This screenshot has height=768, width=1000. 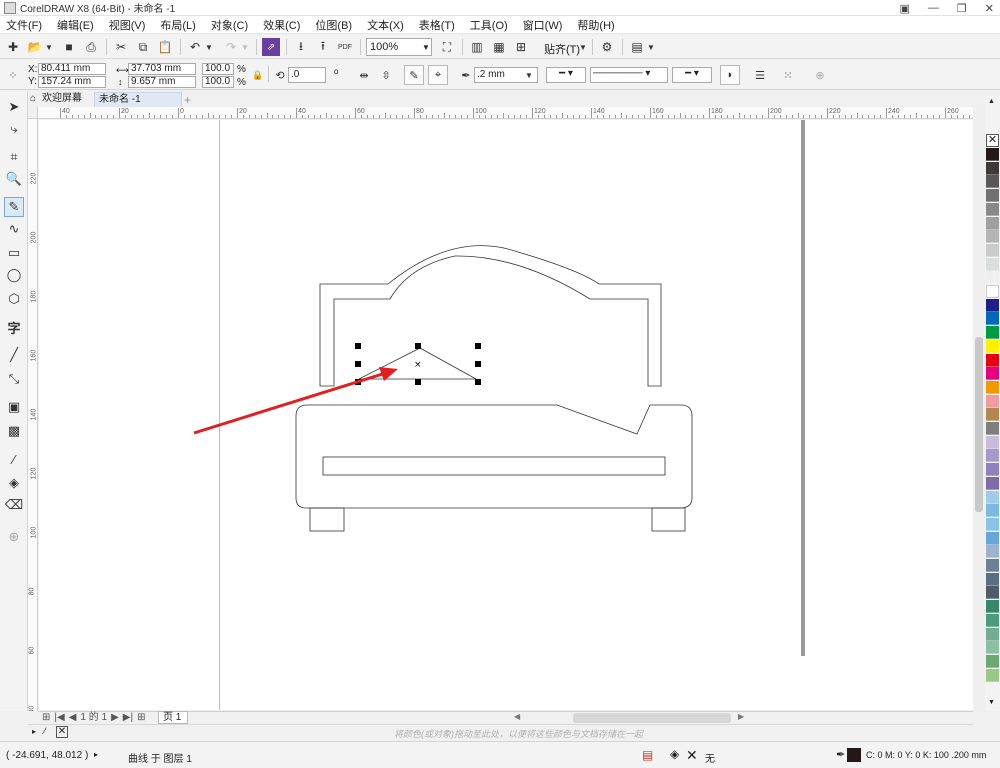 I want to click on ruler-origin, so click(x=33, y=113).